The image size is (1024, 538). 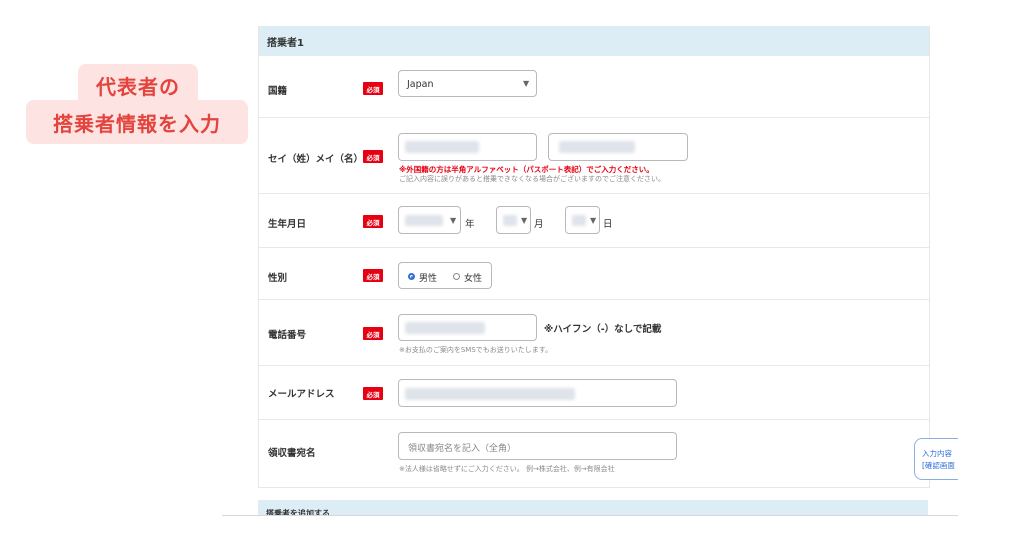 What do you see at coordinates (937, 453) in the screenshot?
I see `side-tab-line-1: 入力内容` at bounding box center [937, 453].